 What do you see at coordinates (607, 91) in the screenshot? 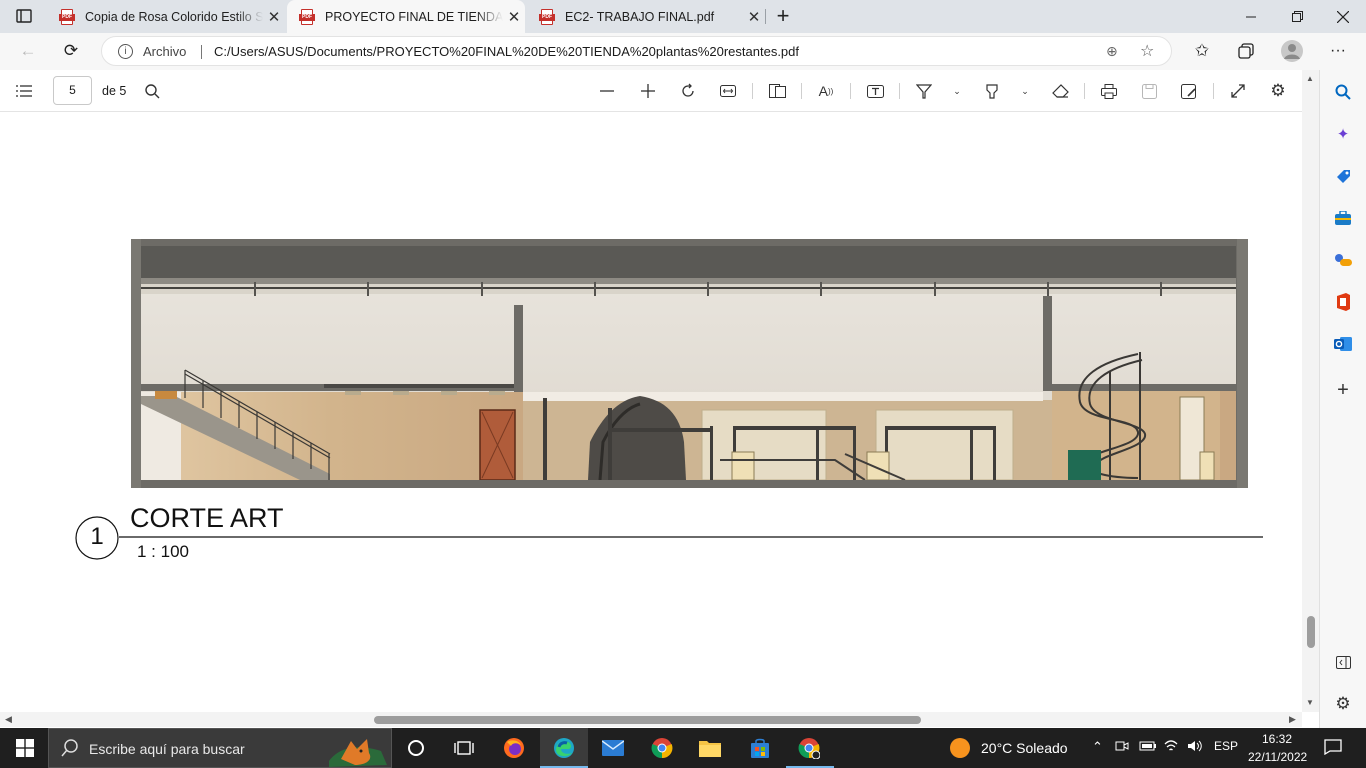
I see `zoom-out-icon` at bounding box center [607, 91].